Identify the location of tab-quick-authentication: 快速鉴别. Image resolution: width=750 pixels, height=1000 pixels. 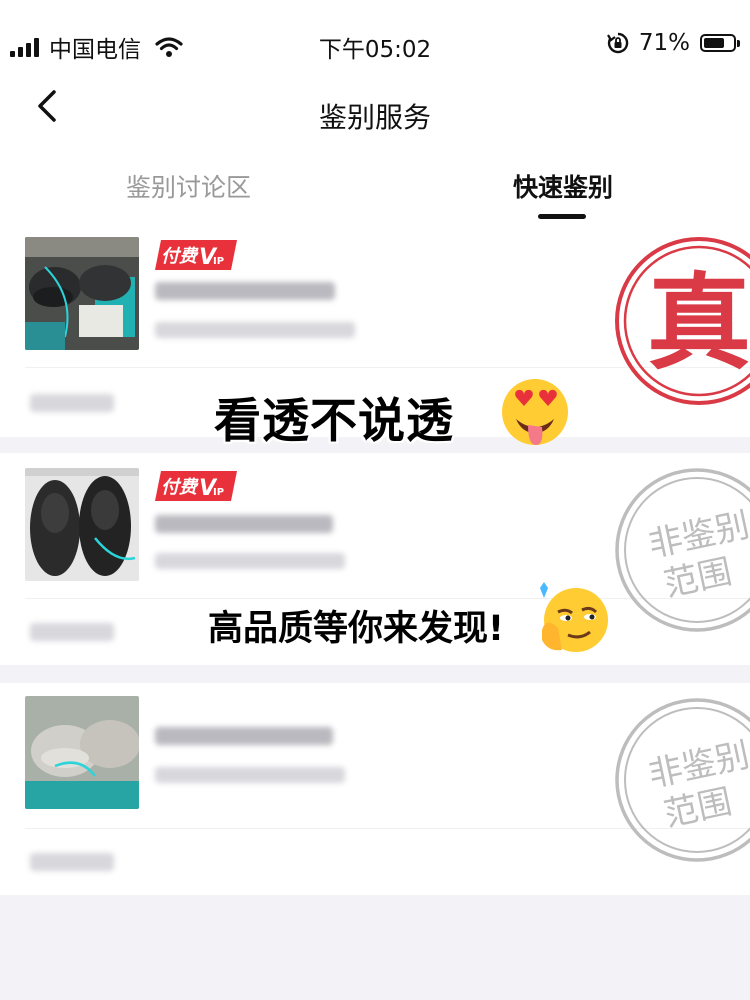
(563, 186).